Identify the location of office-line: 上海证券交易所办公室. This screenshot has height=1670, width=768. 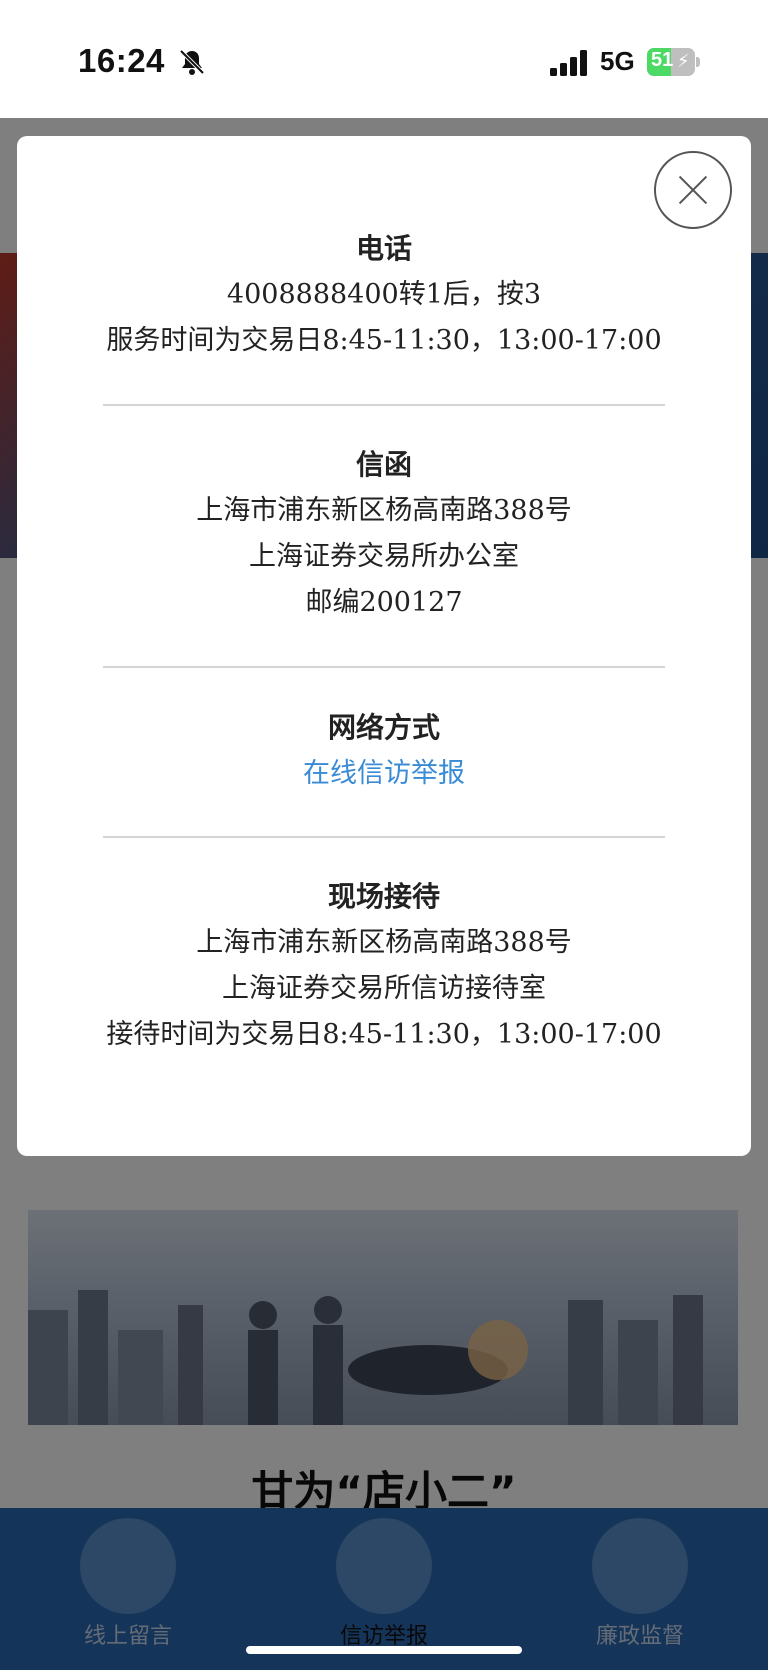
(384, 556).